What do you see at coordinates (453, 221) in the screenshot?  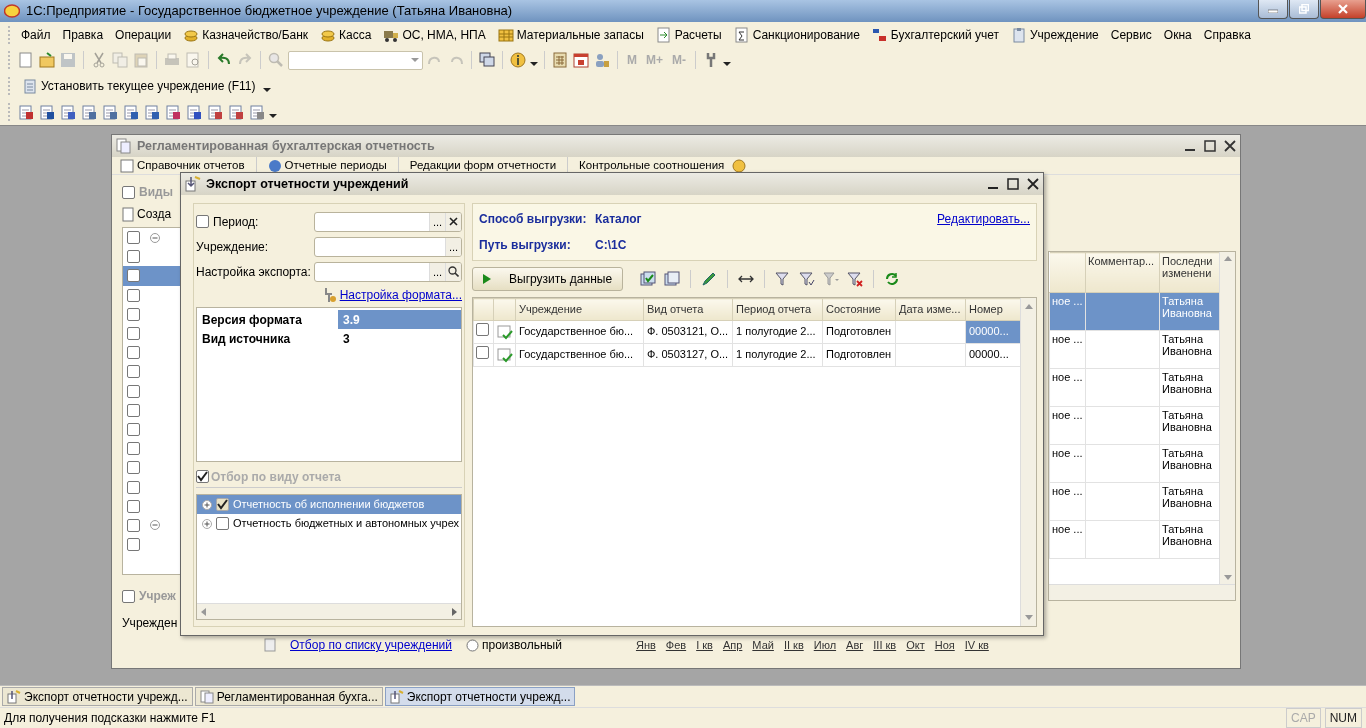 I see `clear-button` at bounding box center [453, 221].